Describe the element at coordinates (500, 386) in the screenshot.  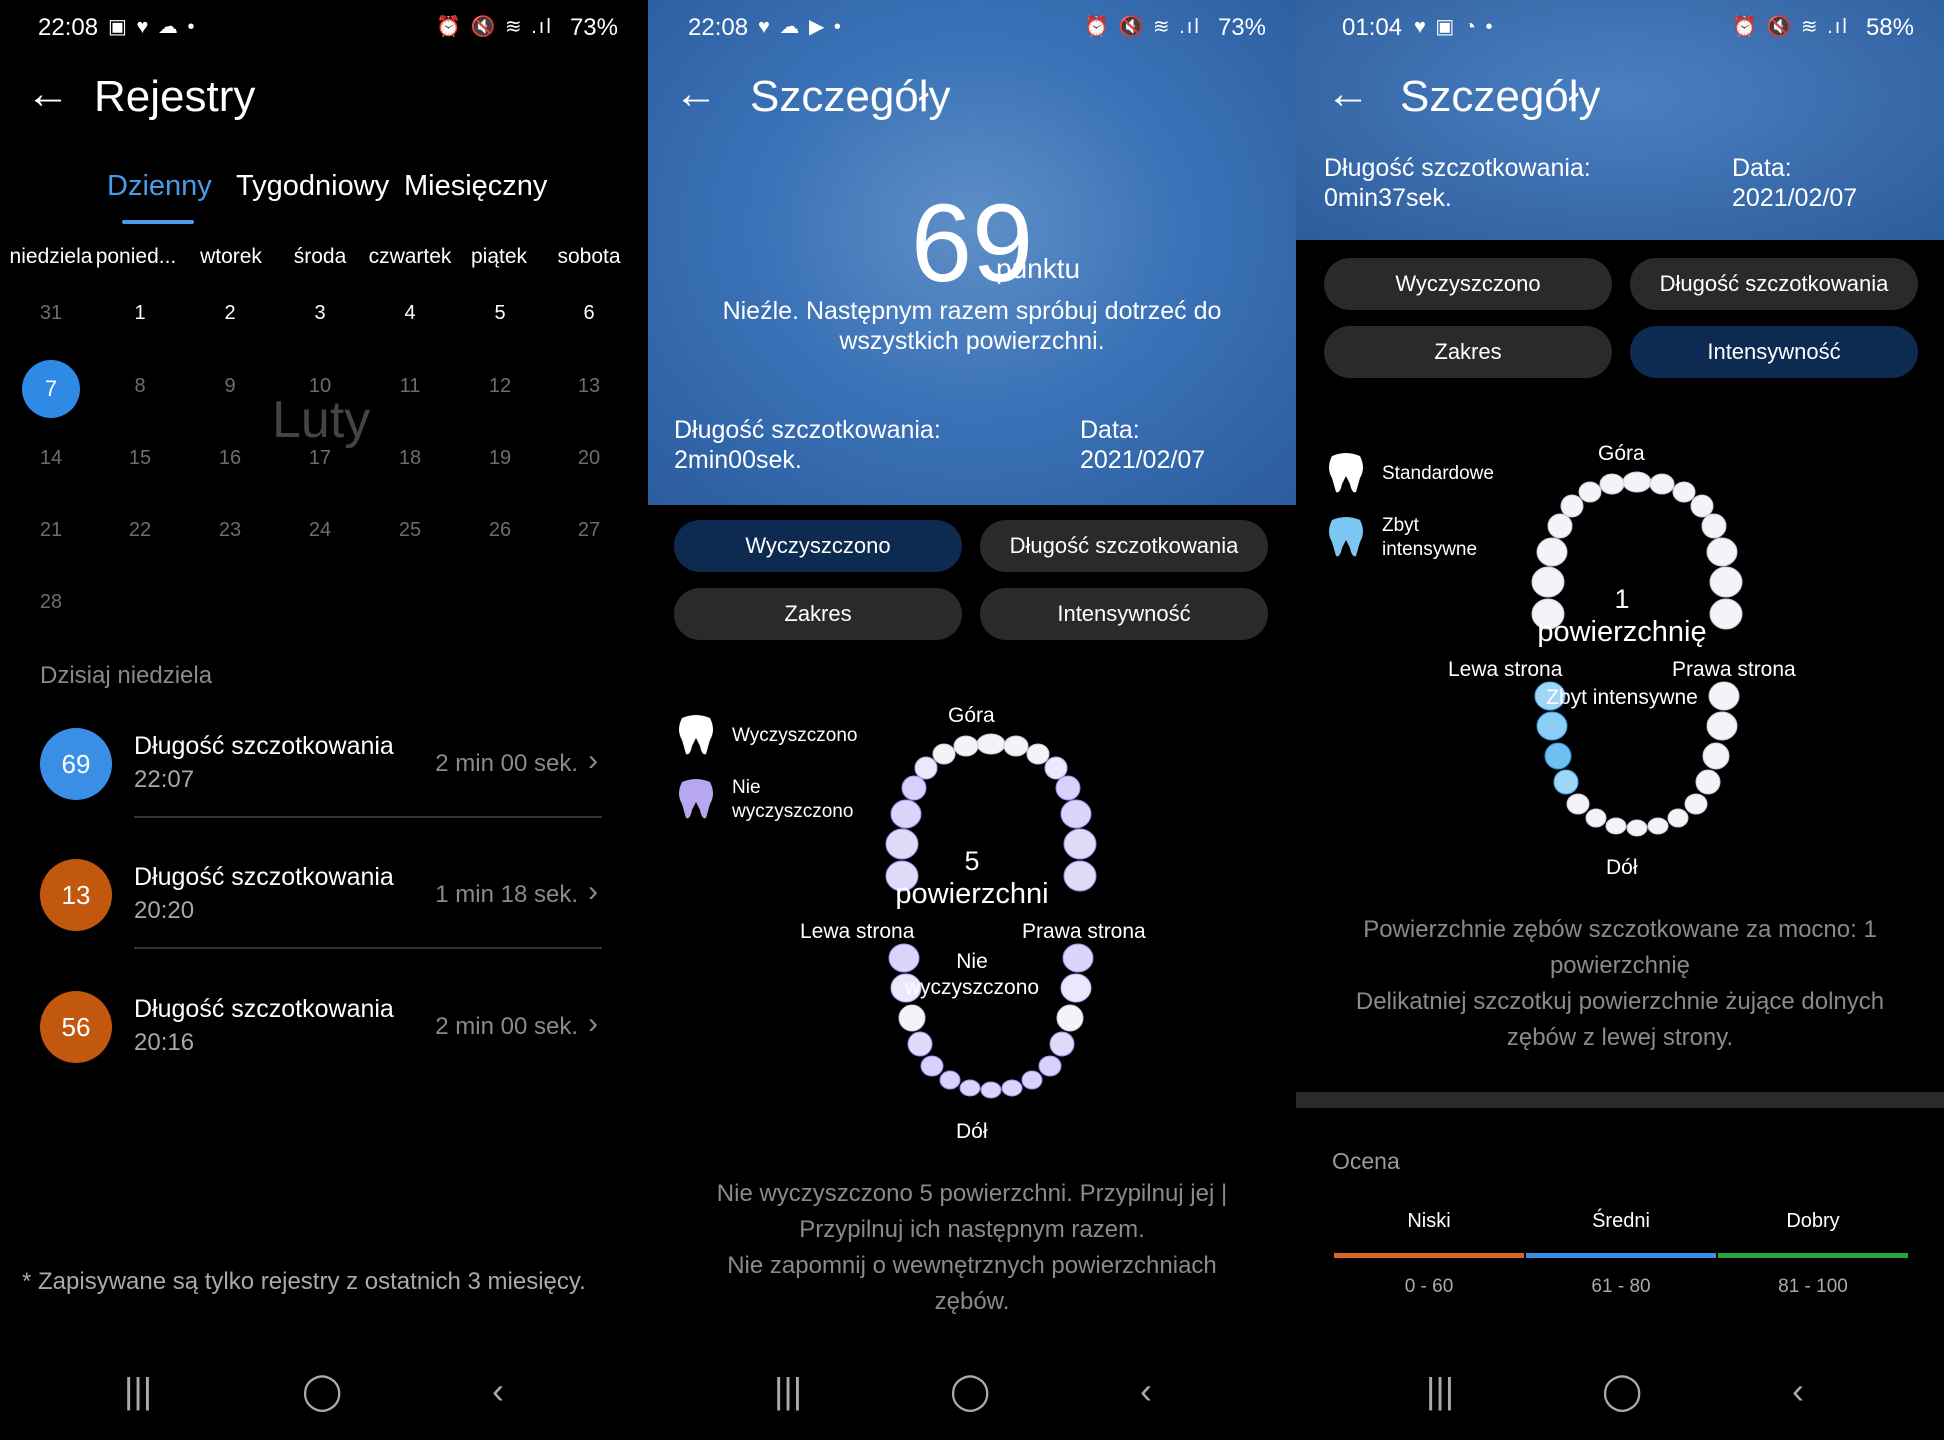
I see `calendar-day: 12` at that location.